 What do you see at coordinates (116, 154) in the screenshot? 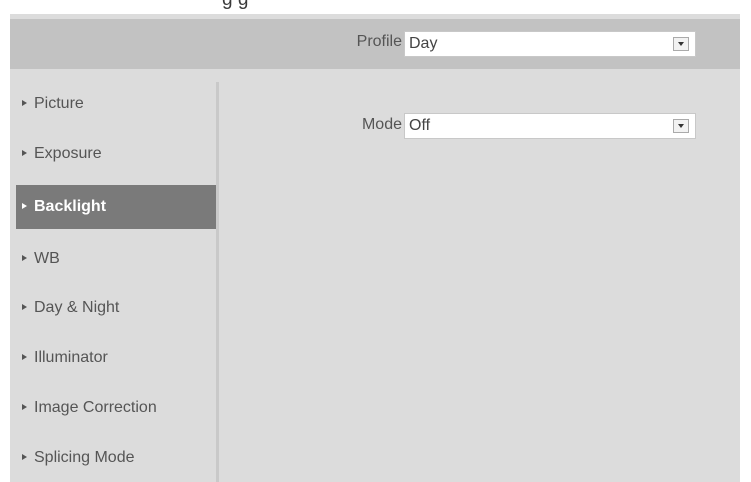
I see `sidebar-item-exposure: Exposure` at bounding box center [116, 154].